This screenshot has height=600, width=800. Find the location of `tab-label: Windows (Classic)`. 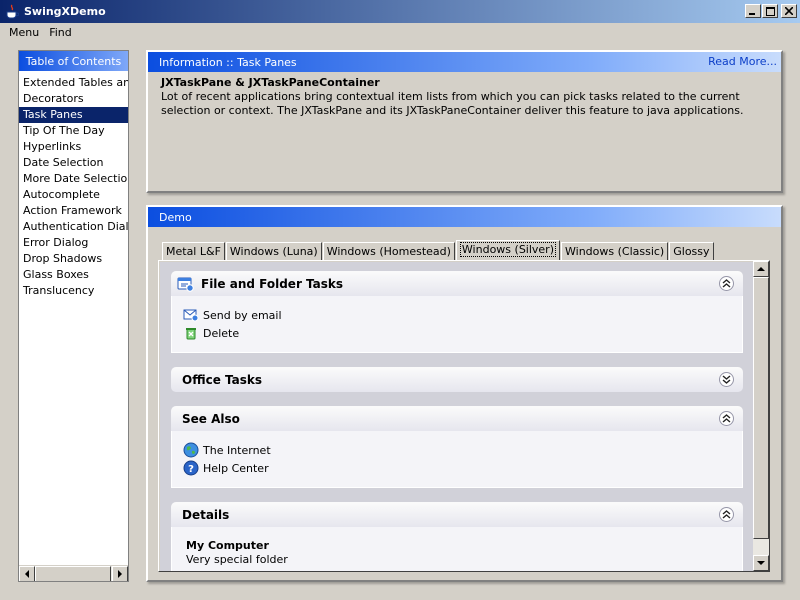

tab-label: Windows (Classic) is located at coordinates (615, 251).